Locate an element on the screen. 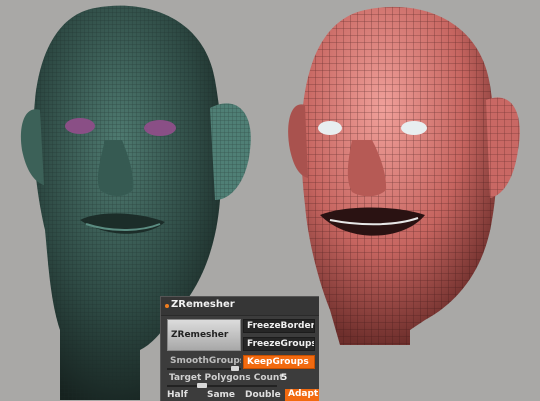 This screenshot has width=540, height=401. target-polygons-label: Target Polygons Count is located at coordinates (226, 378).